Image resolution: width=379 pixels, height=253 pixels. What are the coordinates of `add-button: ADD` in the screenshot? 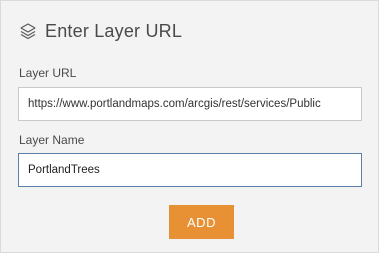 It's located at (201, 222).